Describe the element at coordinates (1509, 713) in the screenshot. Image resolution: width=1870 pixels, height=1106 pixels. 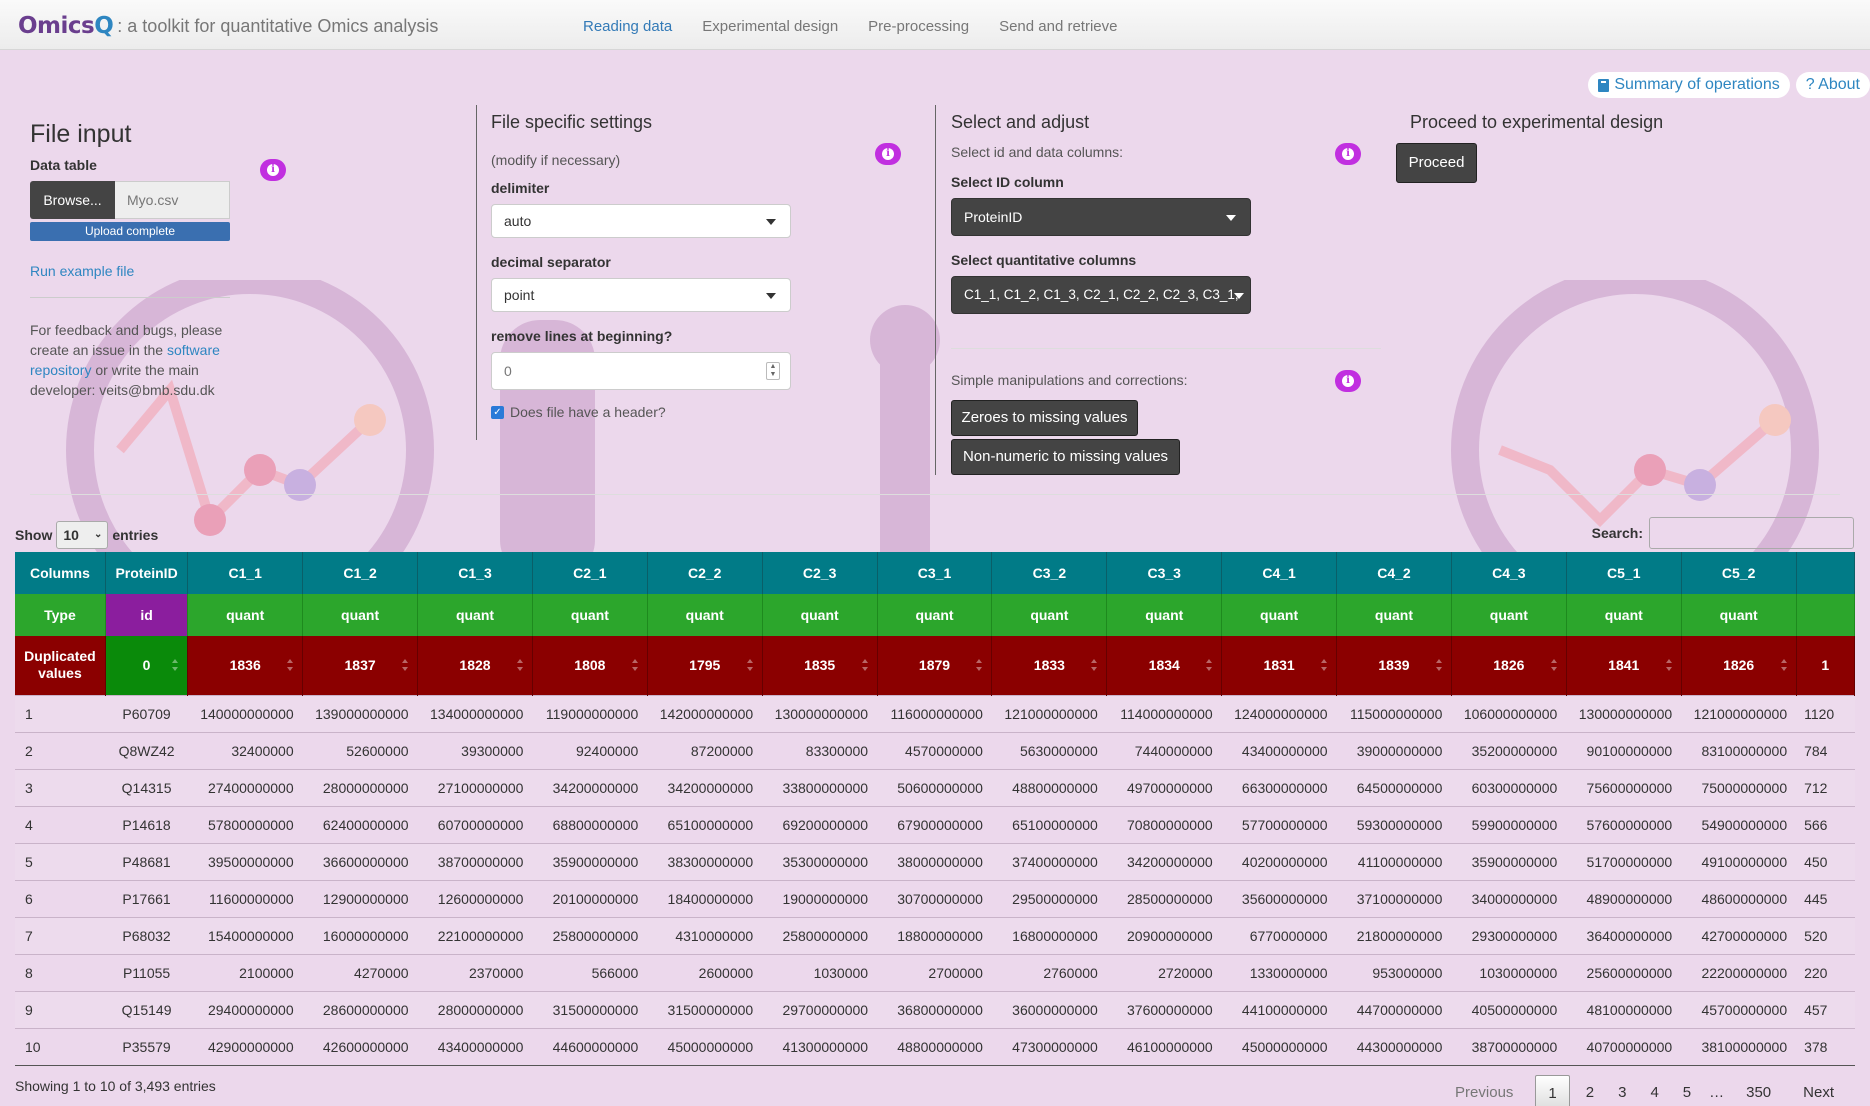
I see `quant-cell: 106000000000` at that location.